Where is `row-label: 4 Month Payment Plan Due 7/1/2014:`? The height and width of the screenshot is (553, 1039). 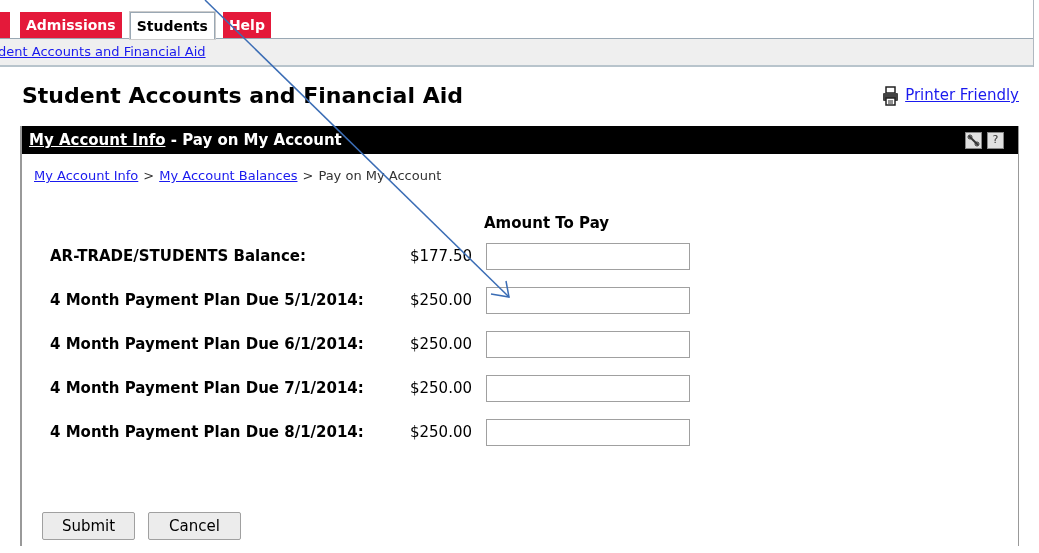 row-label: 4 Month Payment Plan Due 7/1/2014: is located at coordinates (207, 389).